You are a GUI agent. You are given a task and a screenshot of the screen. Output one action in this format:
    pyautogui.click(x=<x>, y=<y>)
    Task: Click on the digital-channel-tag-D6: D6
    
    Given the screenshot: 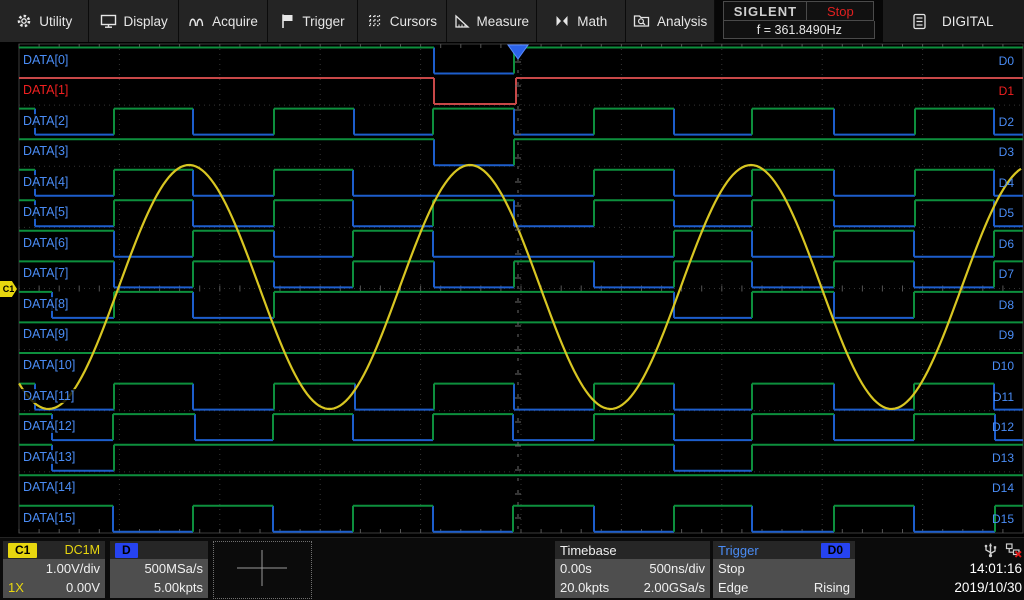 What is the action you would take?
    pyautogui.click(x=1006, y=243)
    